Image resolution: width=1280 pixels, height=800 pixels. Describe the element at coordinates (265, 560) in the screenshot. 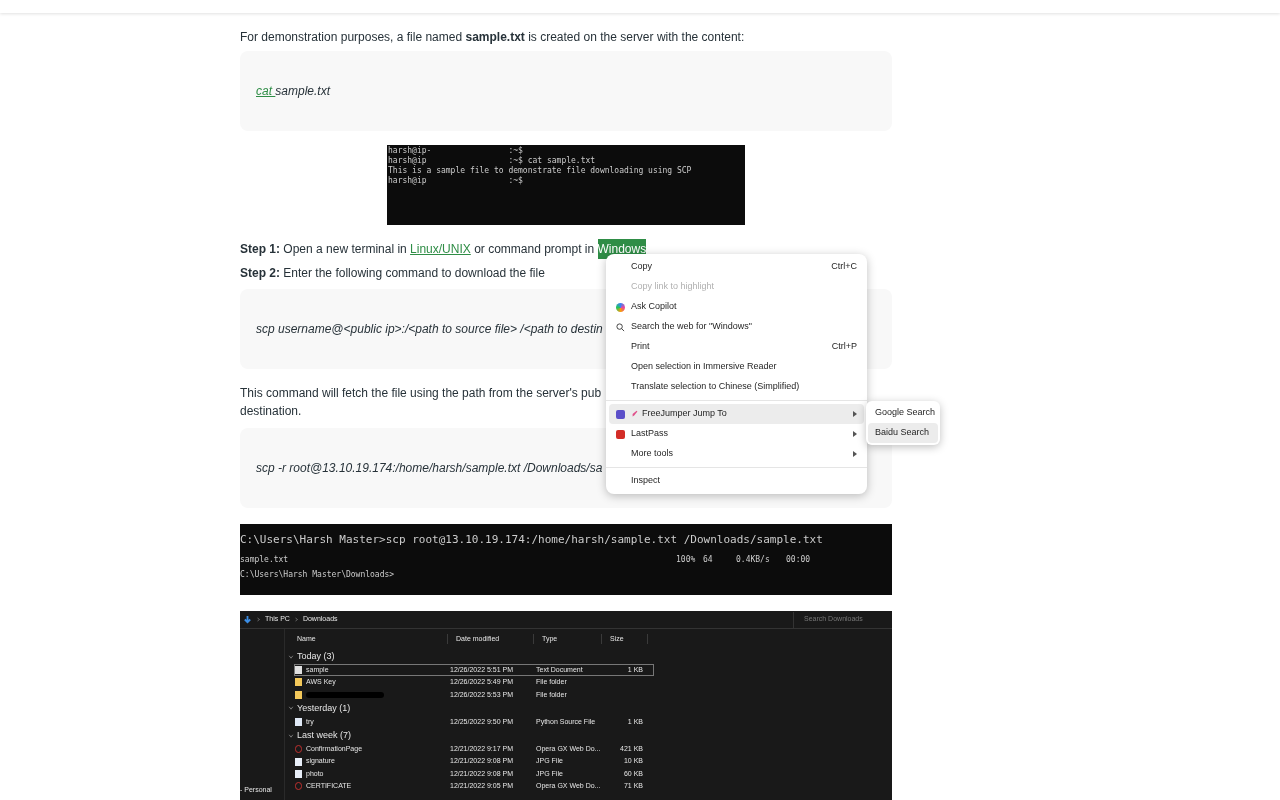

I see `terminal-text: sample.txt` at that location.